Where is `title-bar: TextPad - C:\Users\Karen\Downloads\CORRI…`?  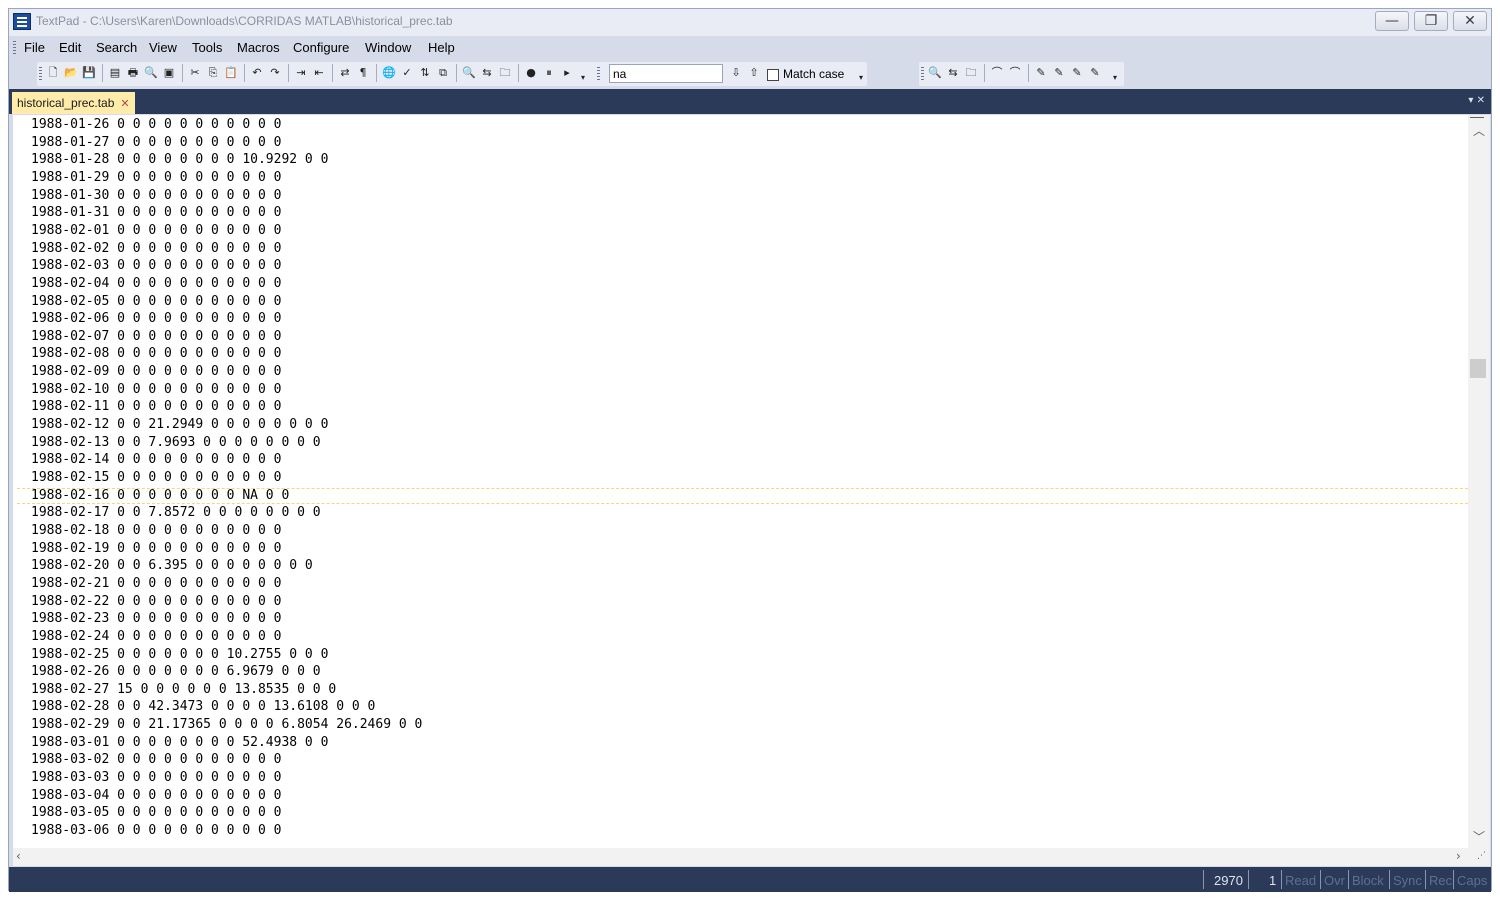
title-bar: TextPad - C:\Users\Karen\Downloads\CORRI… is located at coordinates (750, 22).